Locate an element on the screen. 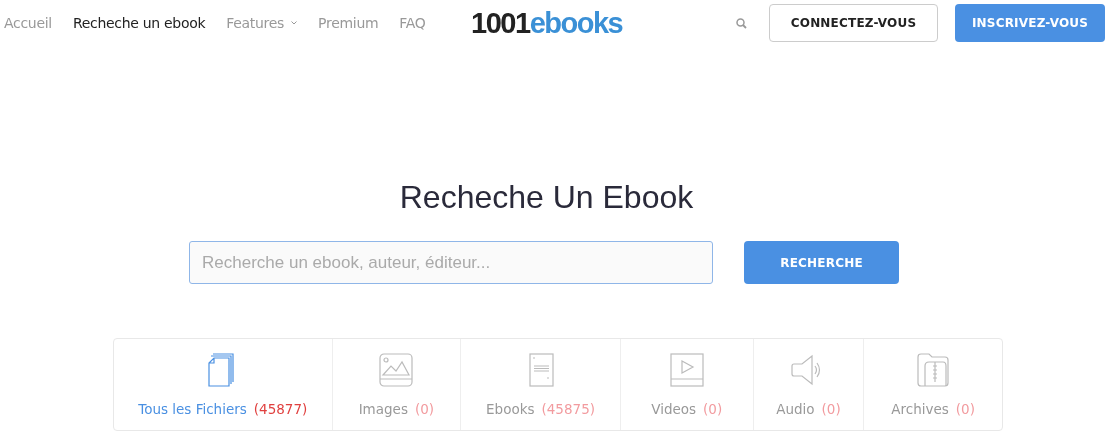 The height and width of the screenshot is (446, 1105). tab-label: Archives is located at coordinates (920, 409).